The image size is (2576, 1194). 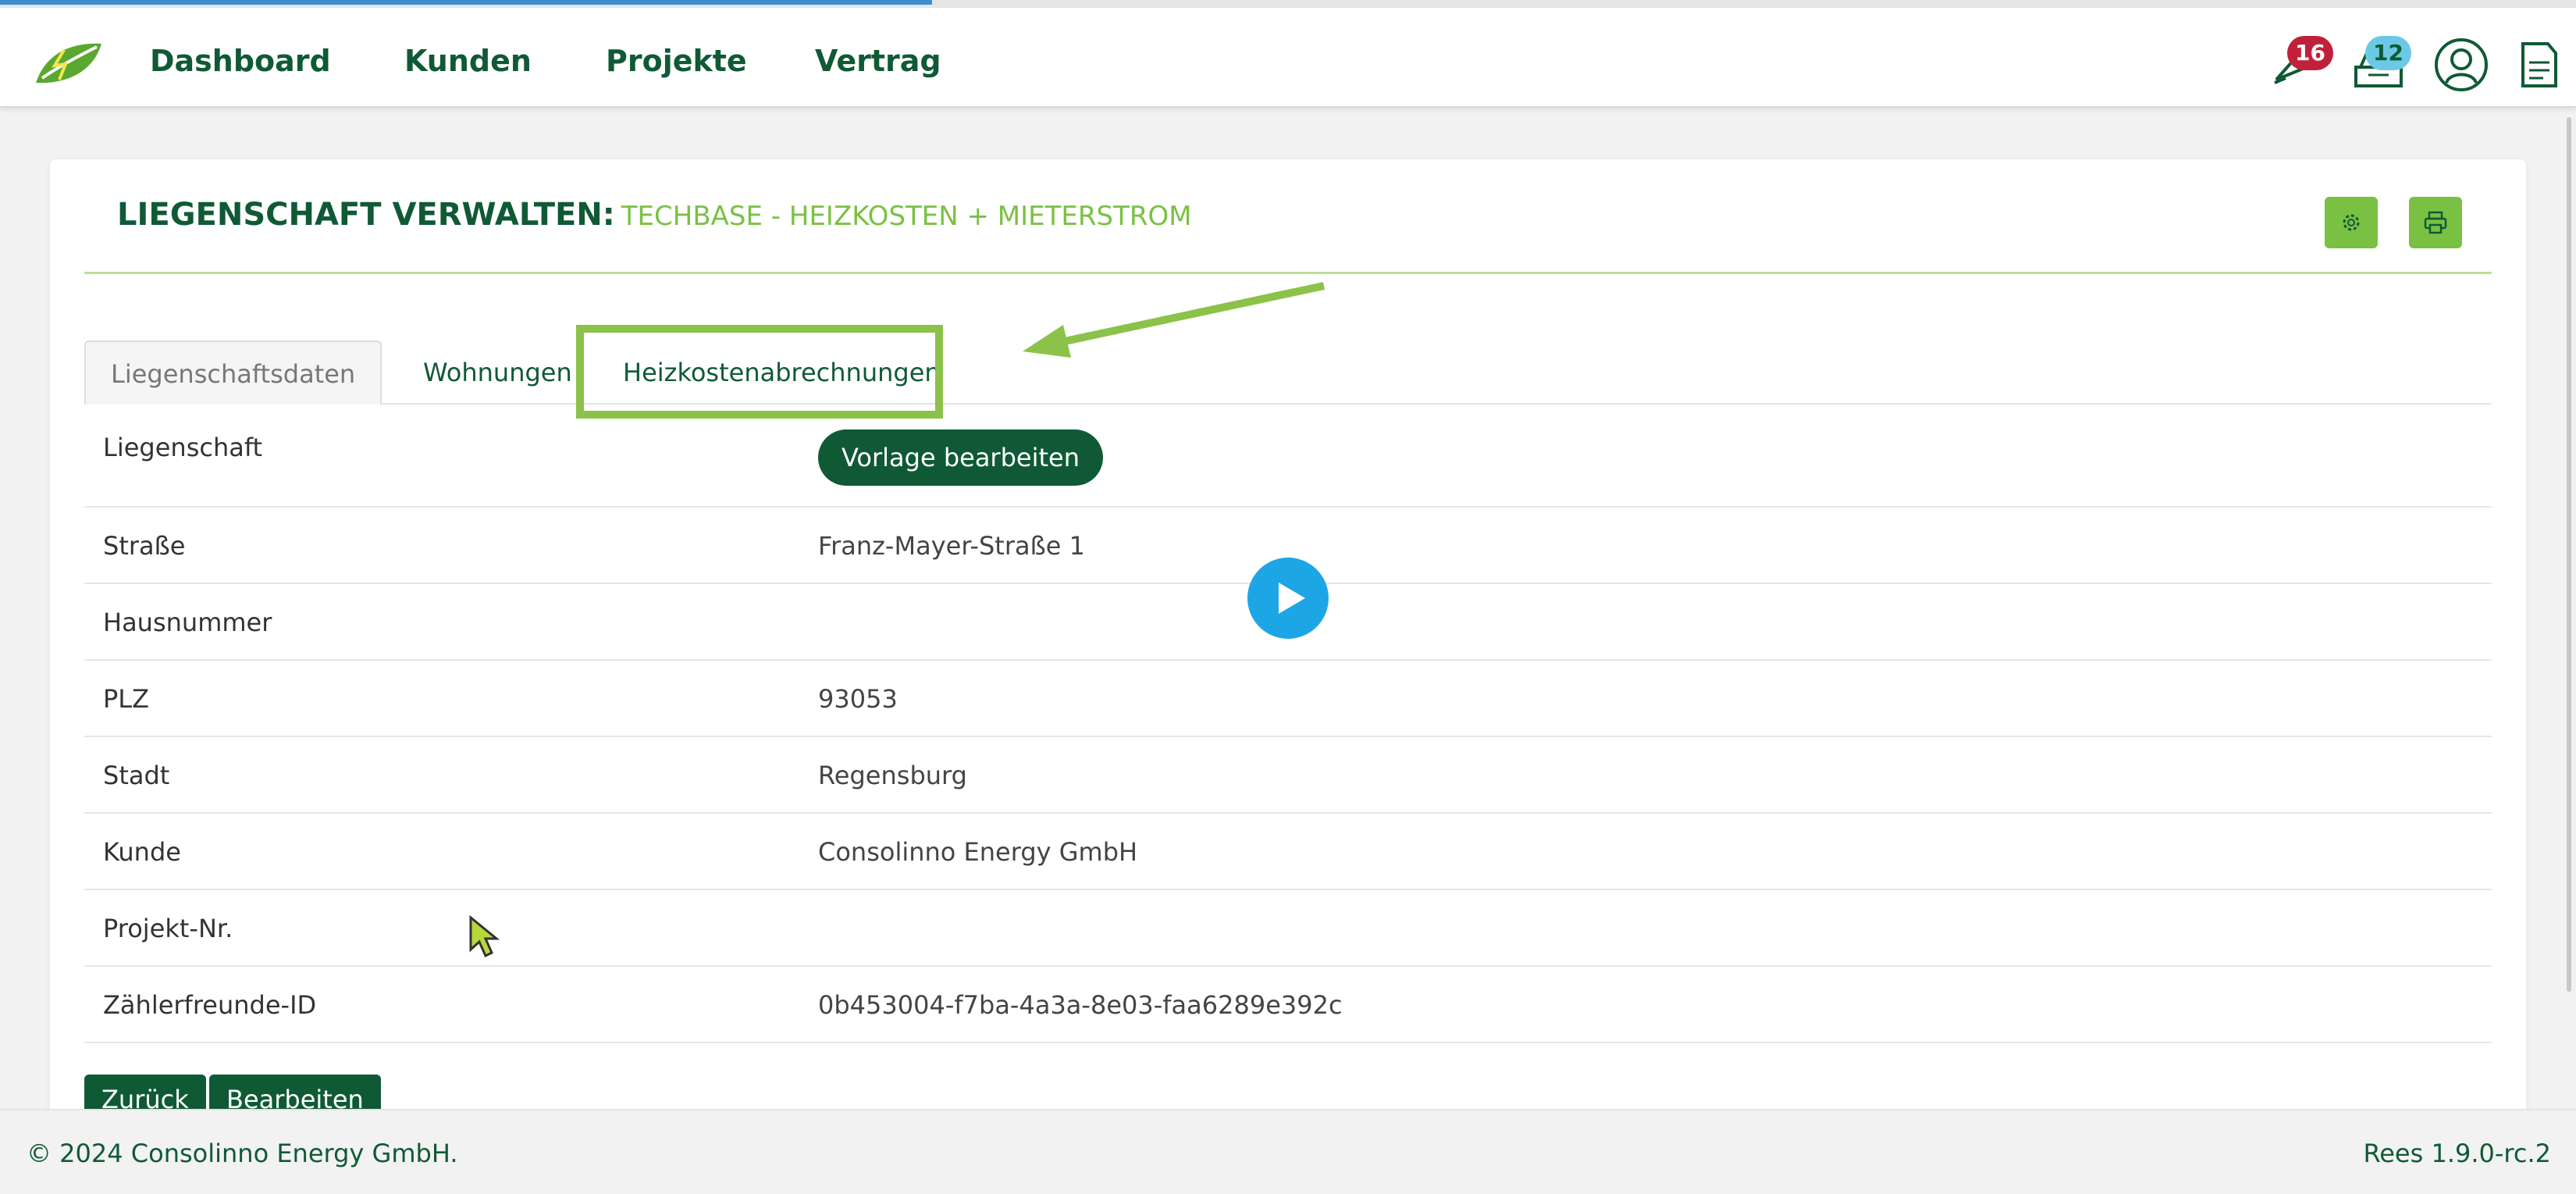 I want to click on row-value: 93053, so click(x=858, y=699).